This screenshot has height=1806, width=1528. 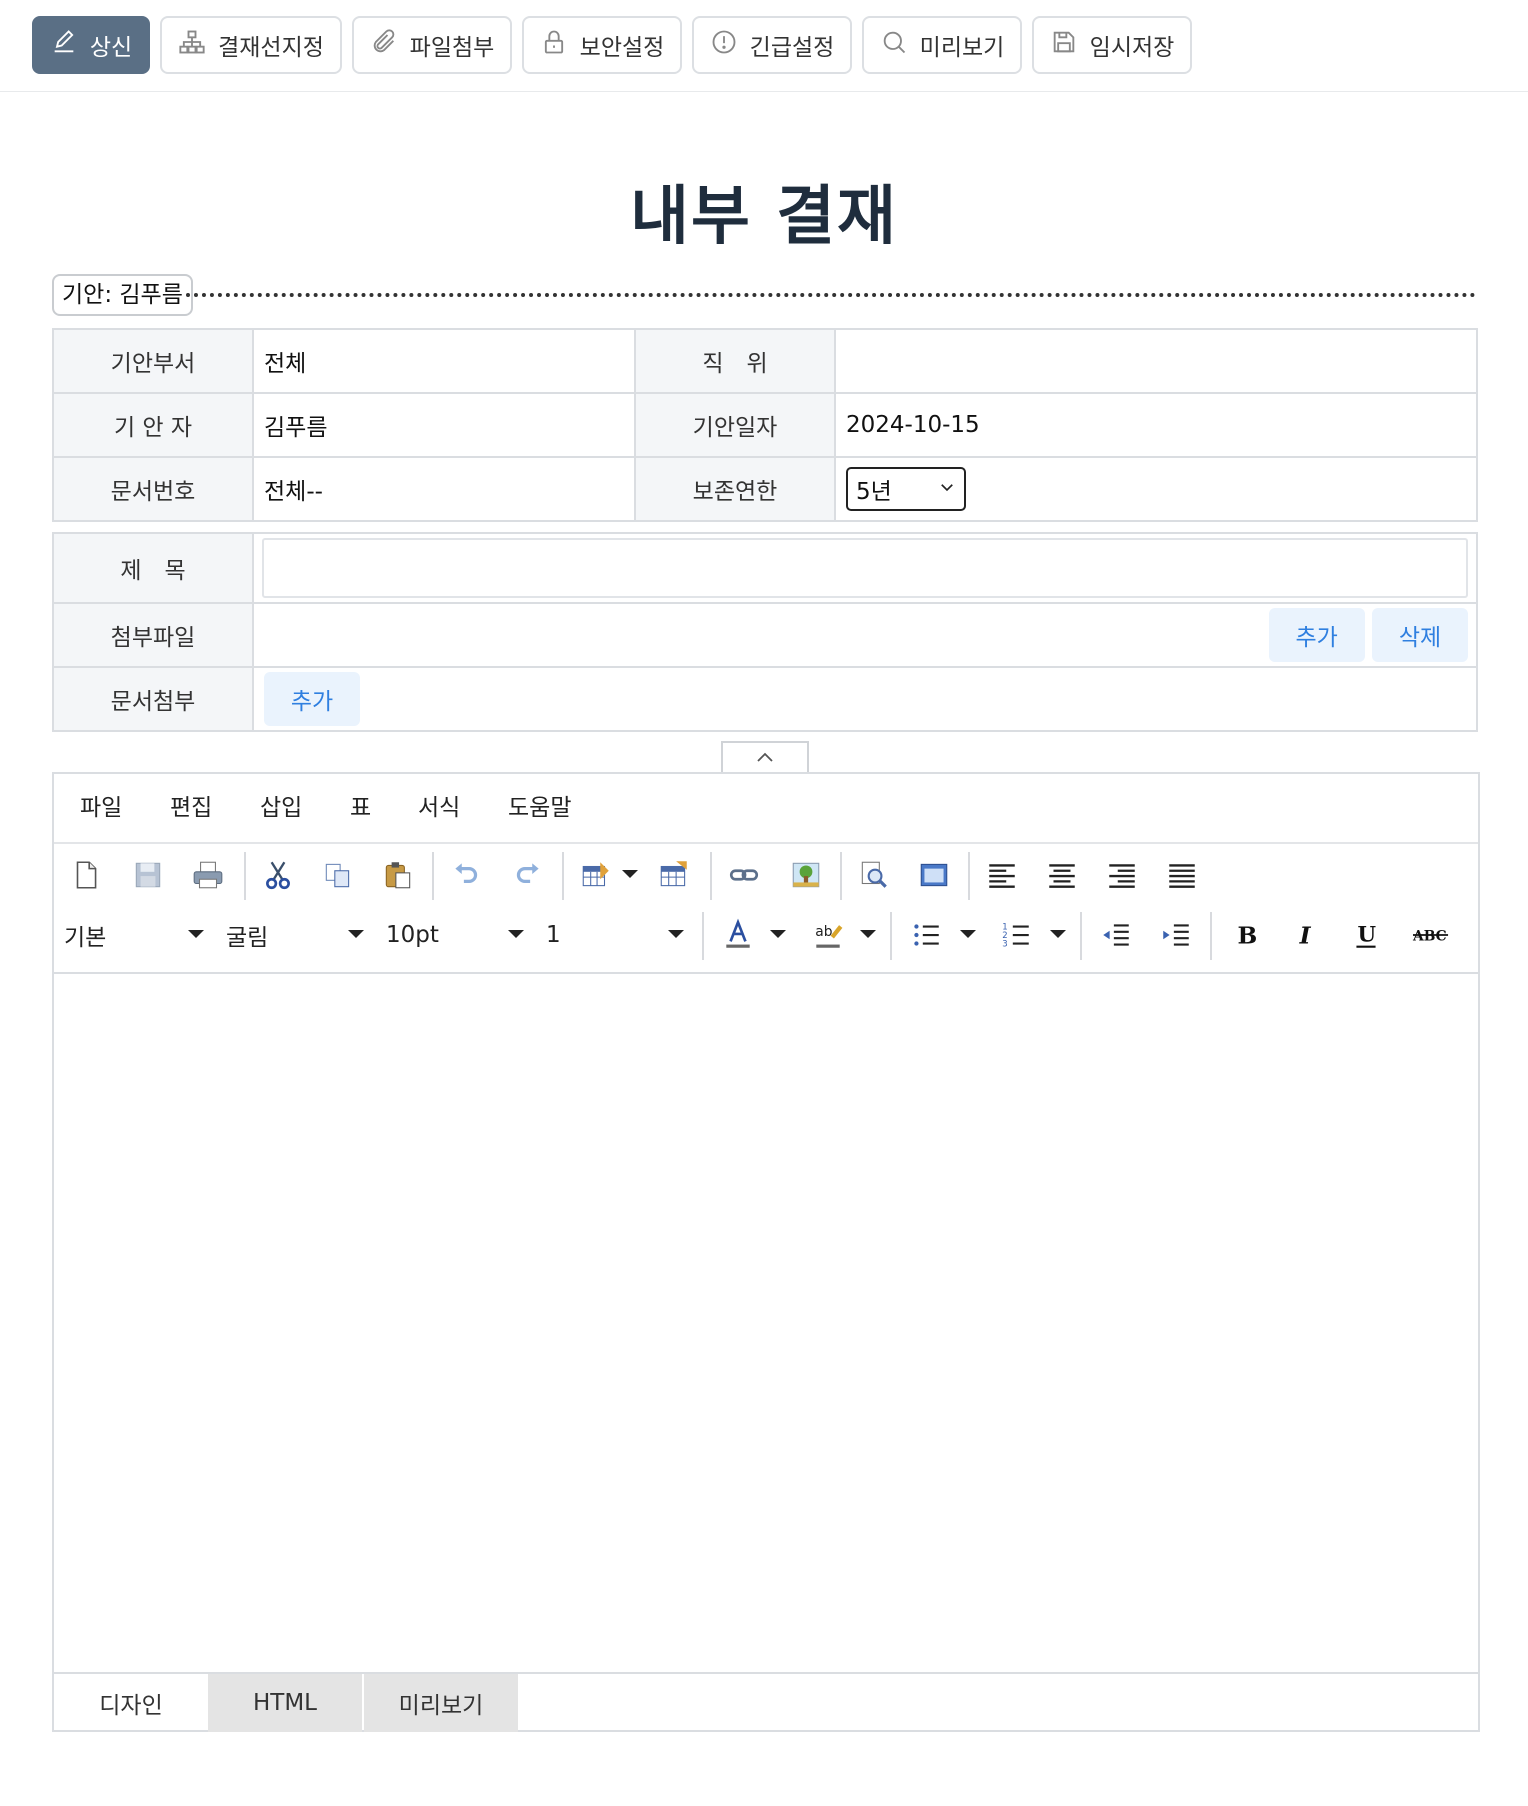 I want to click on file-attach-label: 파일첨부, so click(x=452, y=48).